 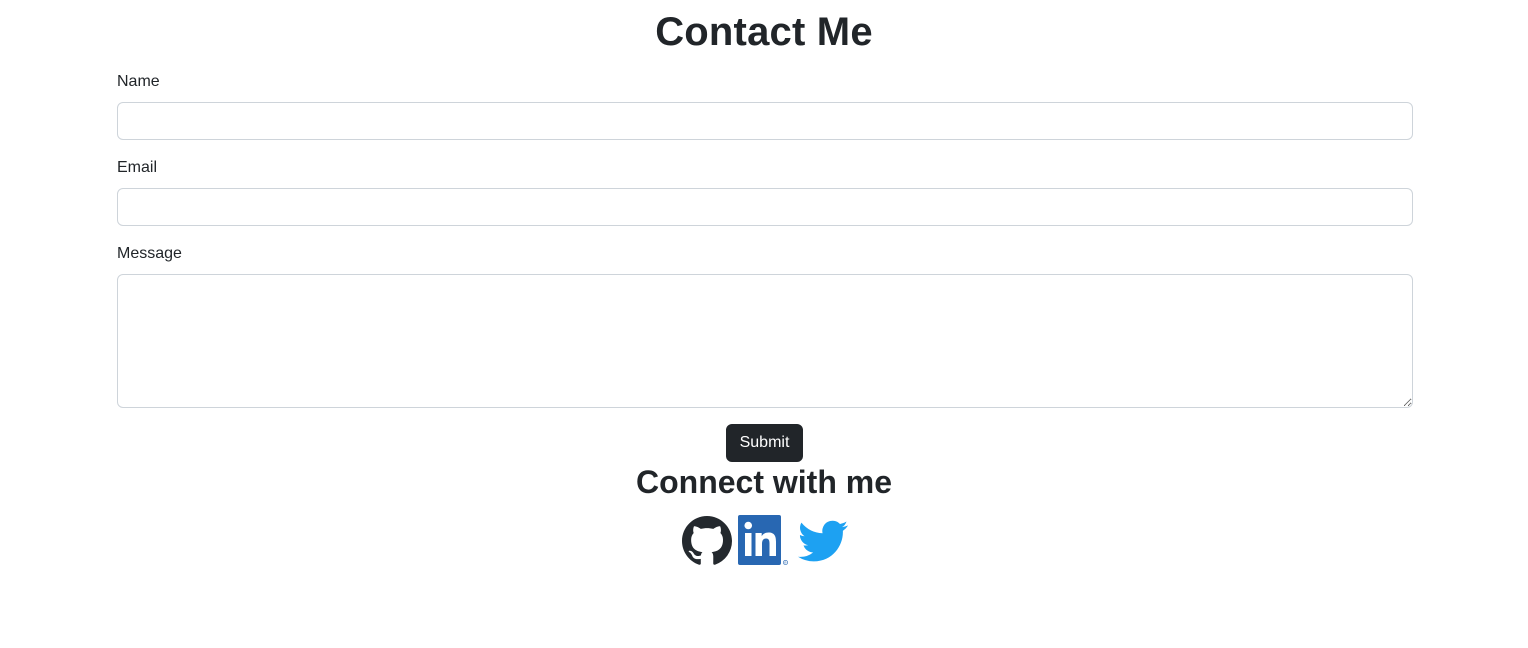 What do you see at coordinates (764, 32) in the screenshot?
I see `page-title: Contact Me` at bounding box center [764, 32].